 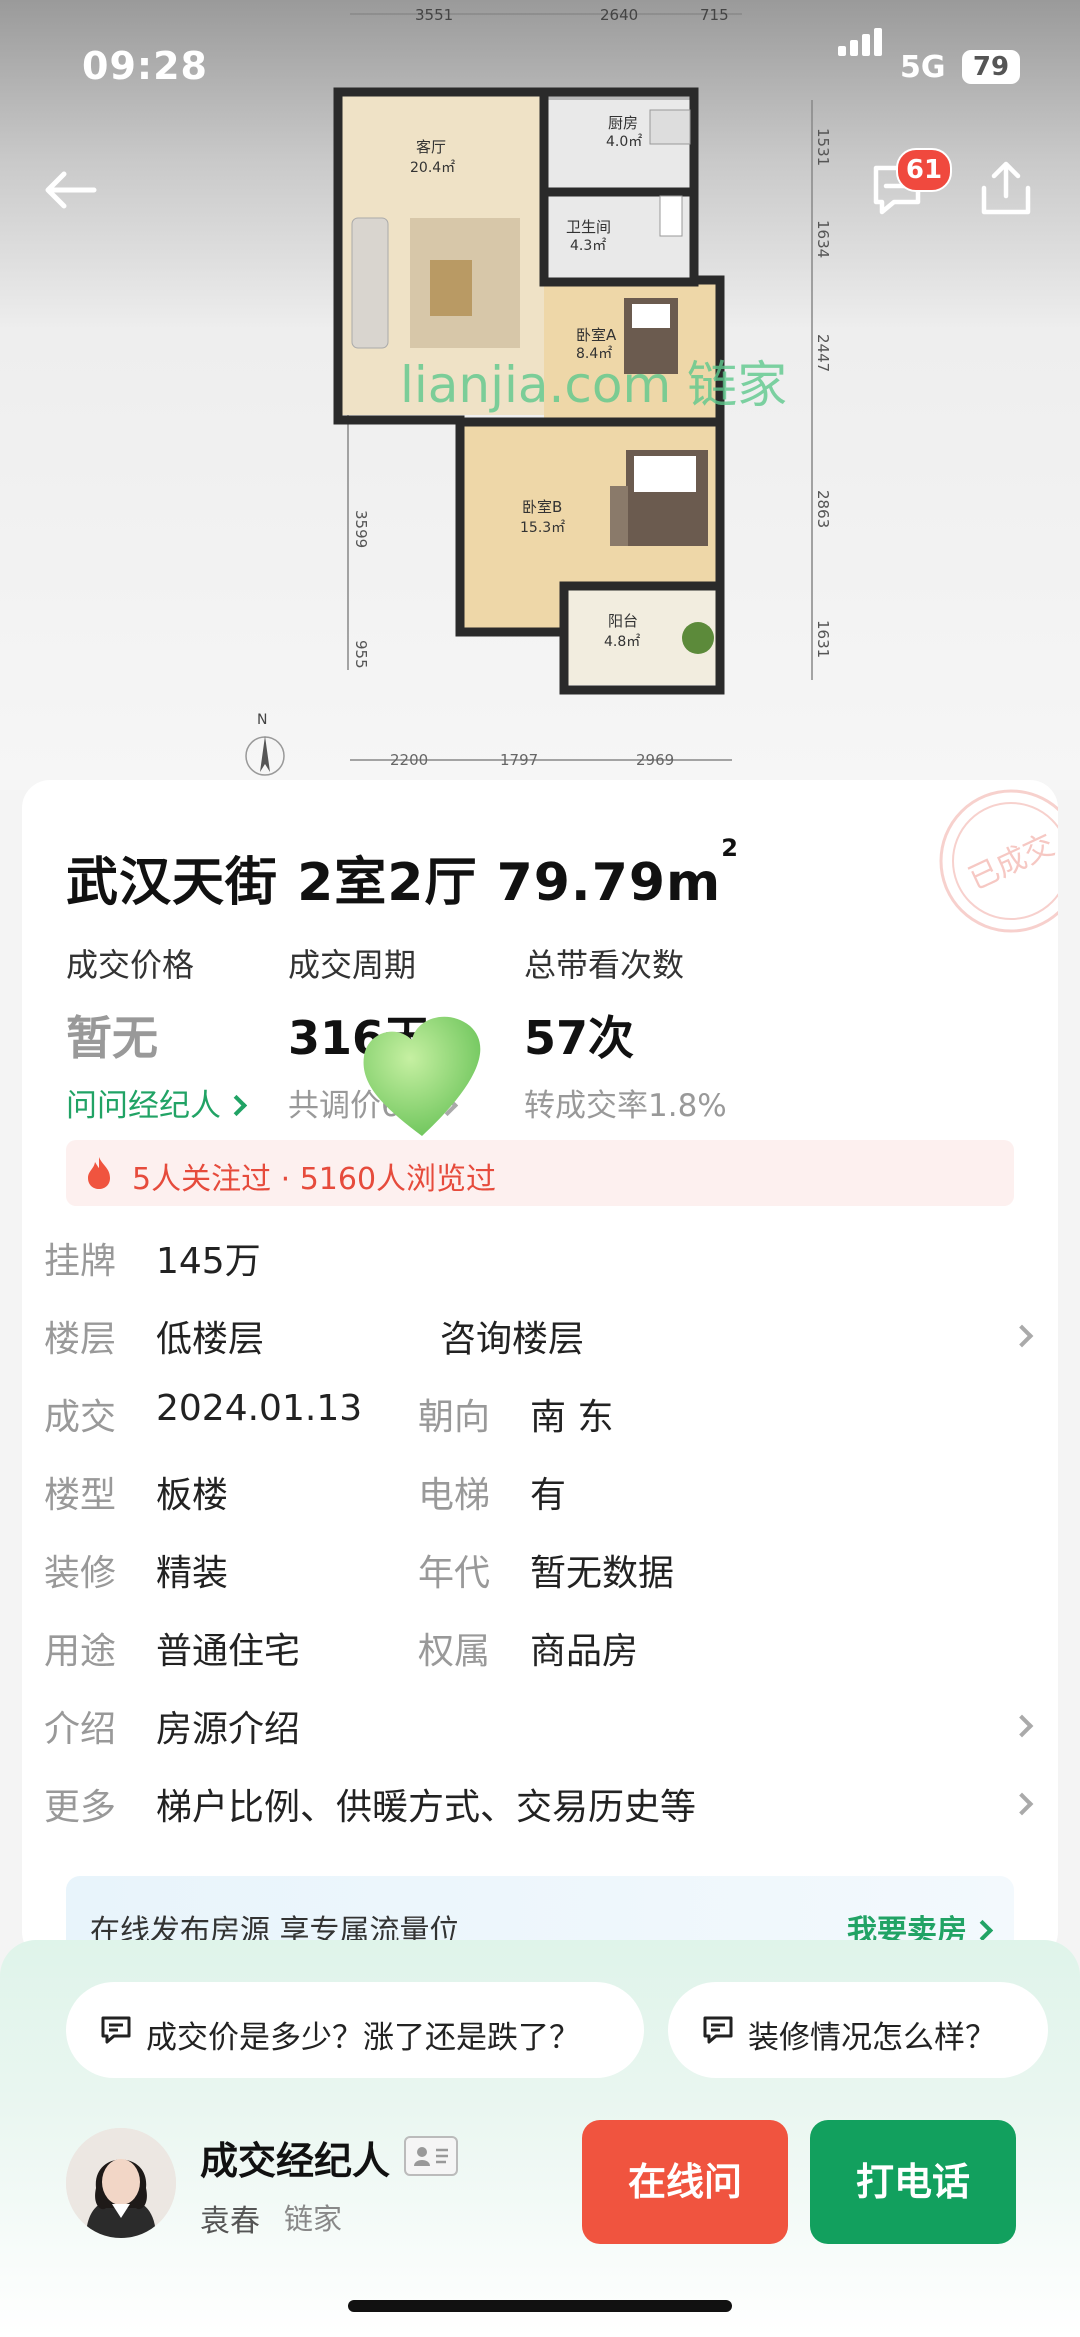 I want to click on quick-question-price: 成交价是多少？涨了还是跌了？, so click(x=355, y=2030).